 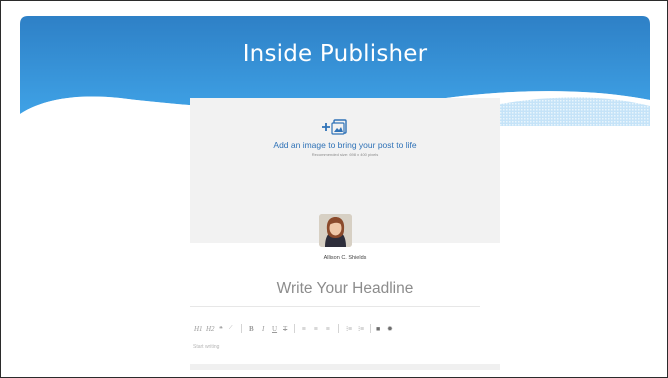 What do you see at coordinates (221, 329) in the screenshot?
I see `quote-button: ❝` at bounding box center [221, 329].